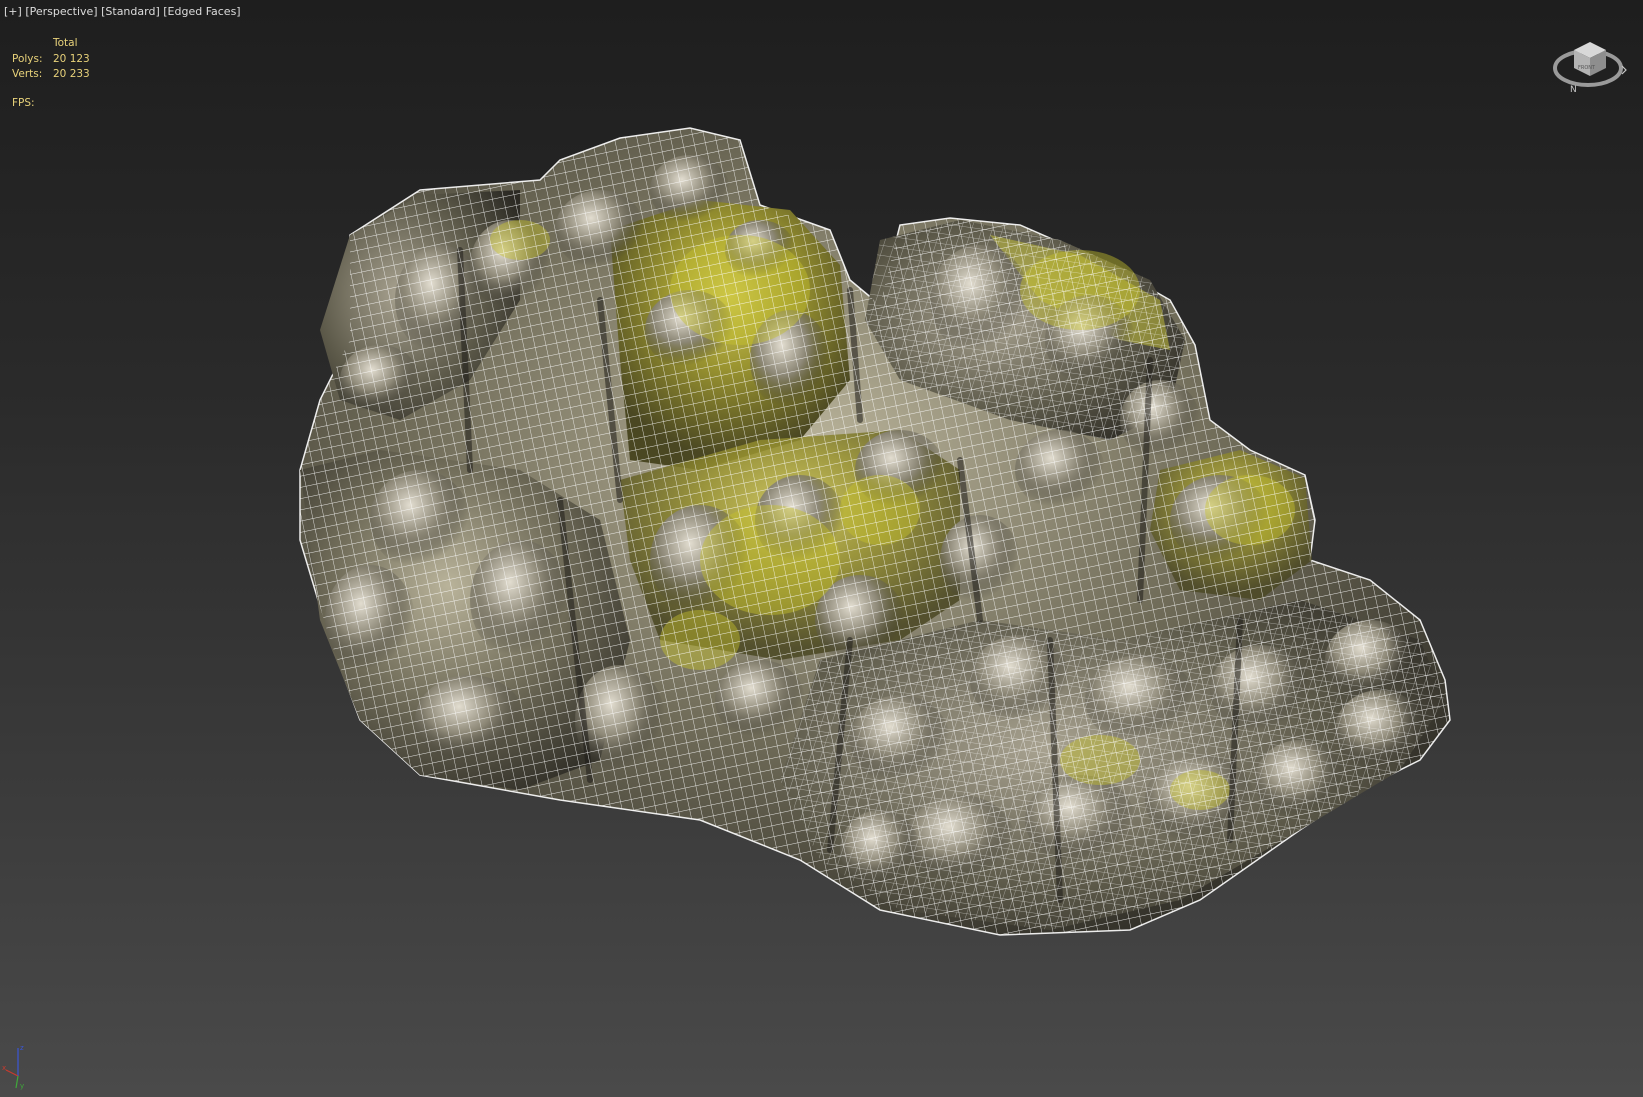 Image resolution: width=1643 pixels, height=1097 pixels. I want to click on y-axis-label: y, so click(22, 1086).